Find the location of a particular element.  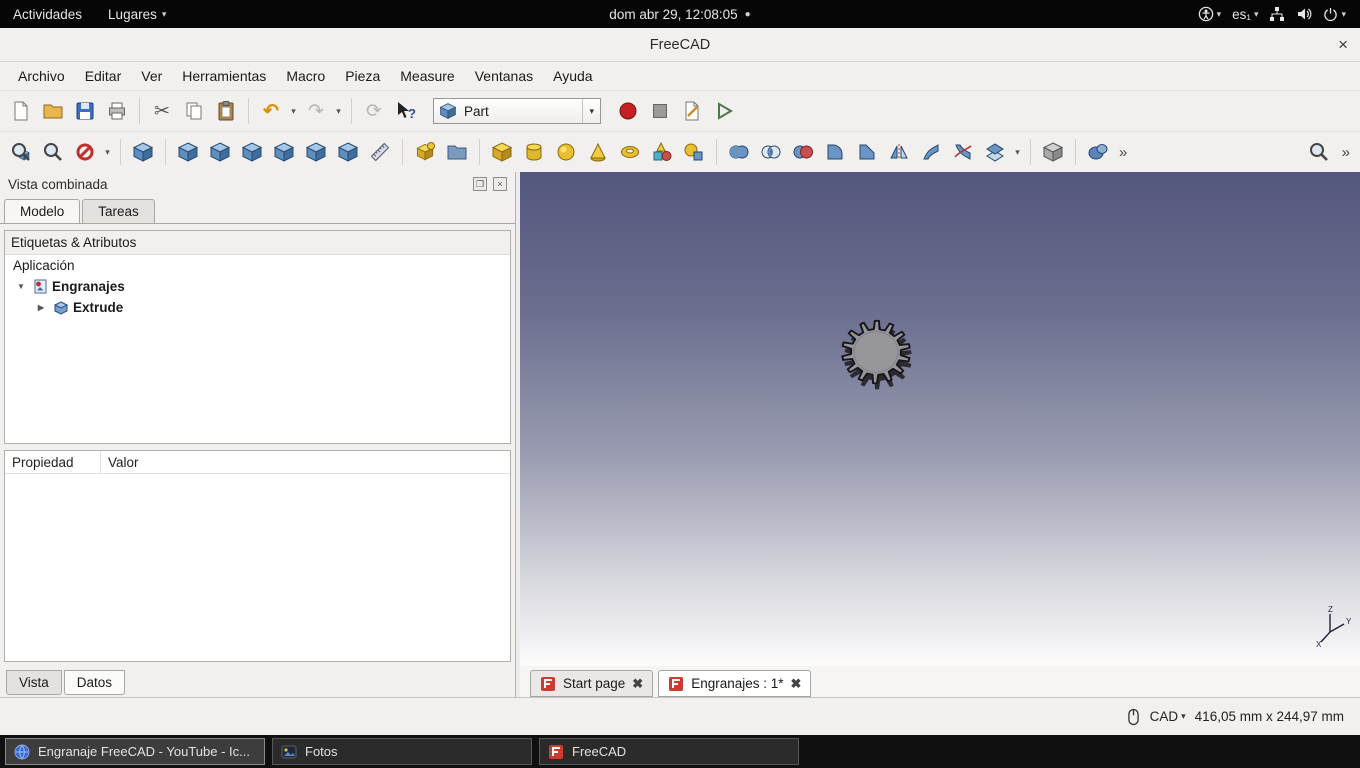

copy-button is located at coordinates (194, 111).